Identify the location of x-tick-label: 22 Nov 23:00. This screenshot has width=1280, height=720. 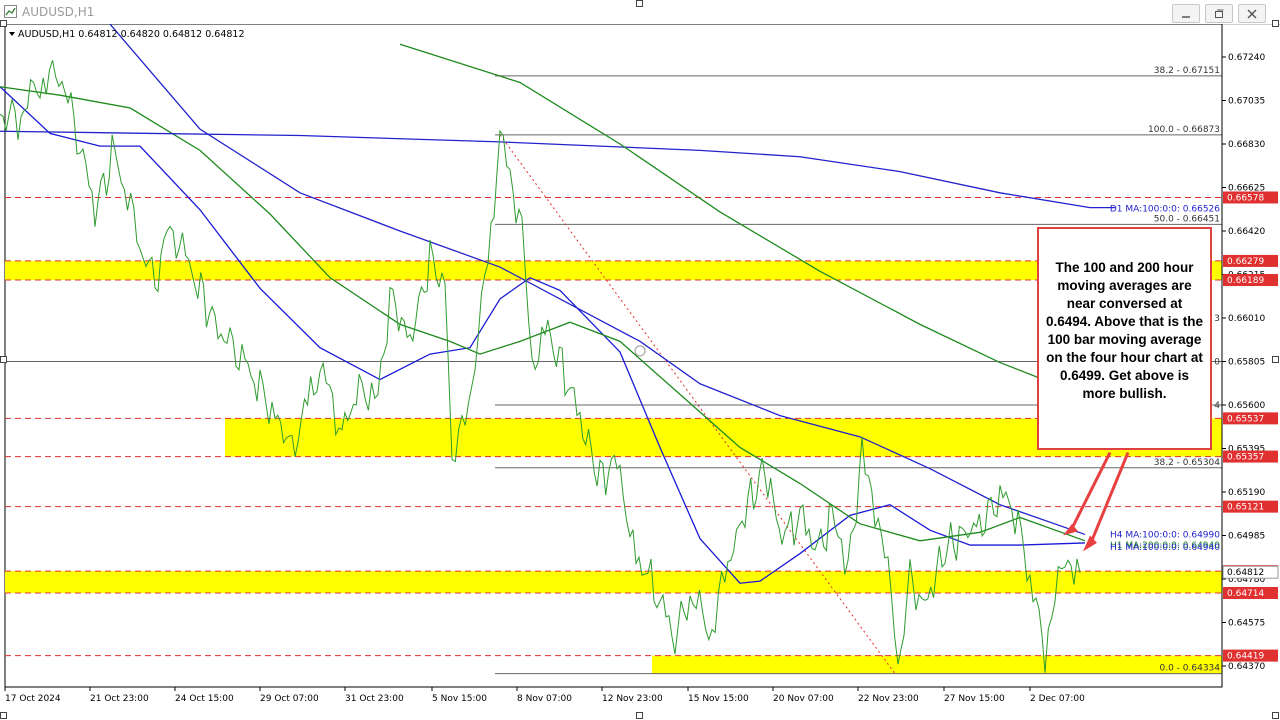
(888, 699).